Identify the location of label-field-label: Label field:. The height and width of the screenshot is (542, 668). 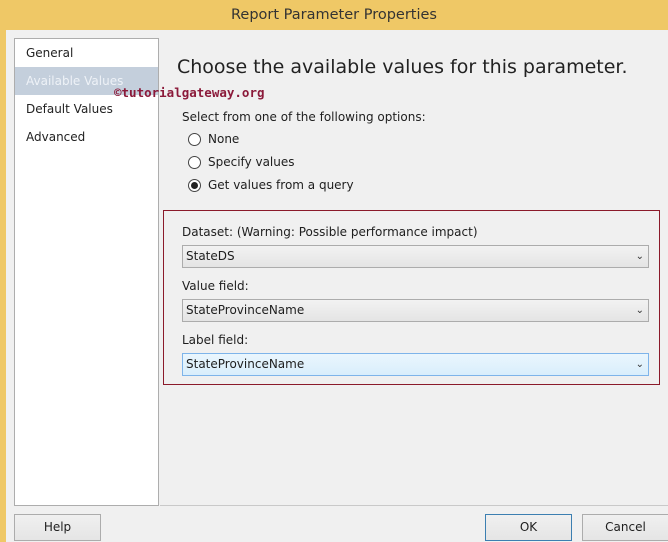
(215, 340).